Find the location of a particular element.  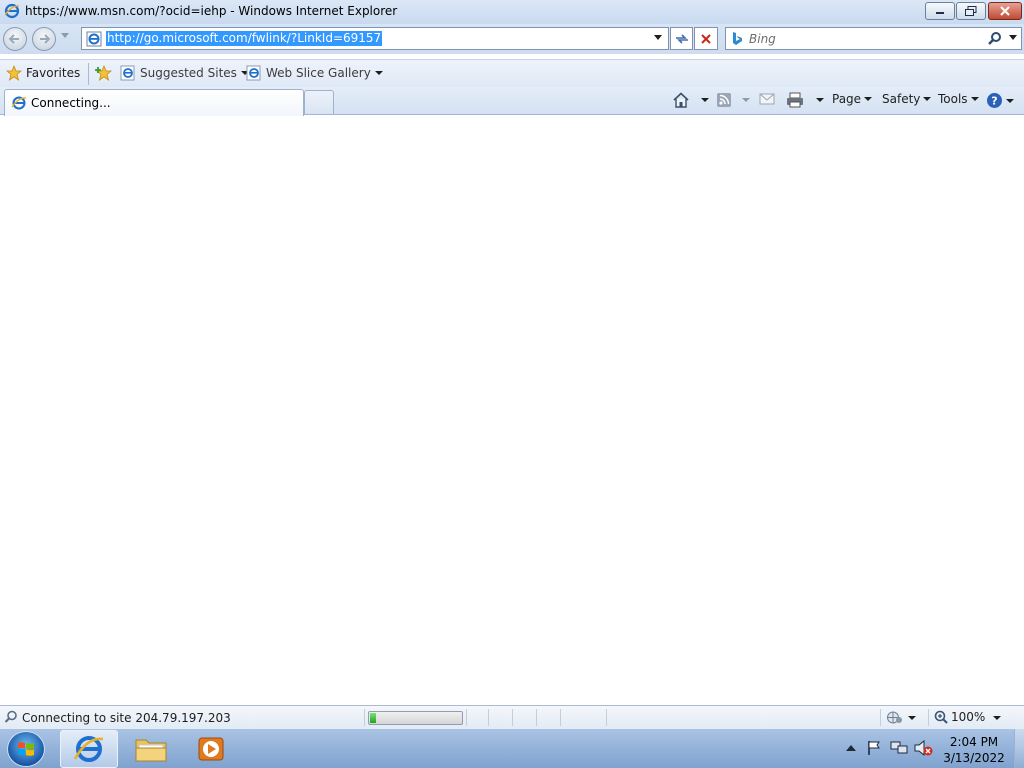

restore-button is located at coordinates (971, 11).